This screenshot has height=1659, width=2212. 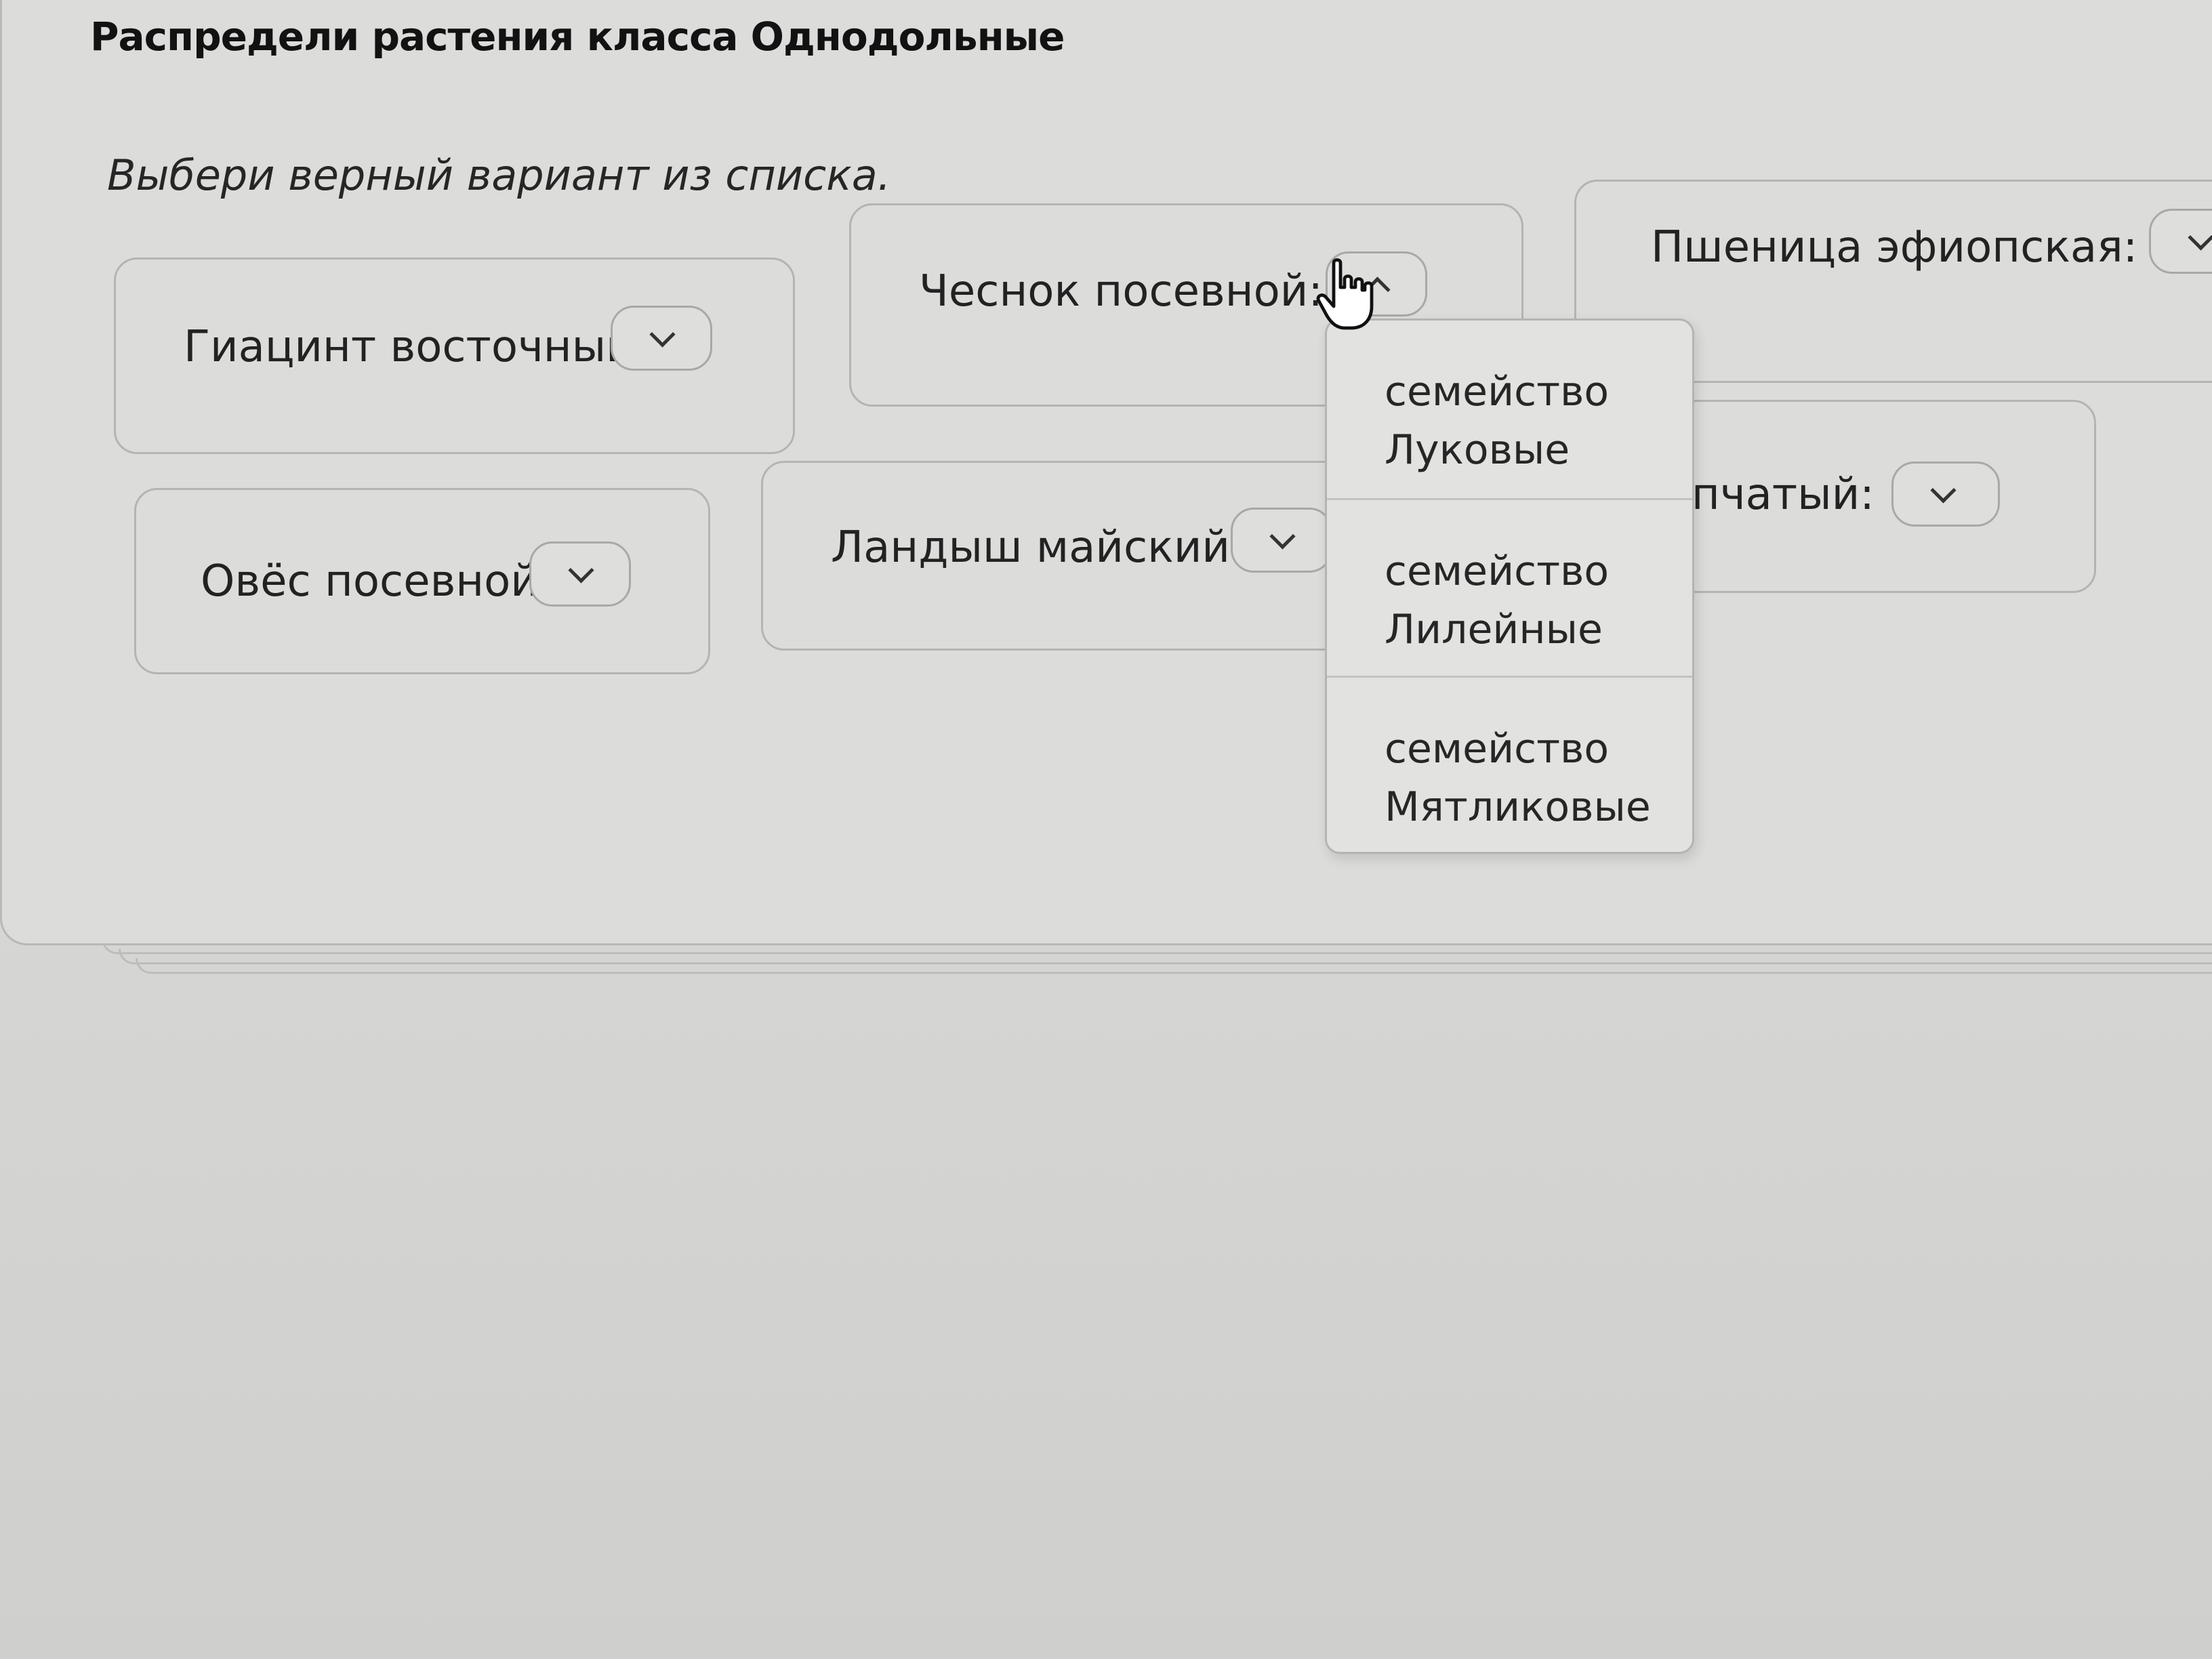 What do you see at coordinates (1894, 247) in the screenshot?
I see `plant-label: Пшеница эфиопская:` at bounding box center [1894, 247].